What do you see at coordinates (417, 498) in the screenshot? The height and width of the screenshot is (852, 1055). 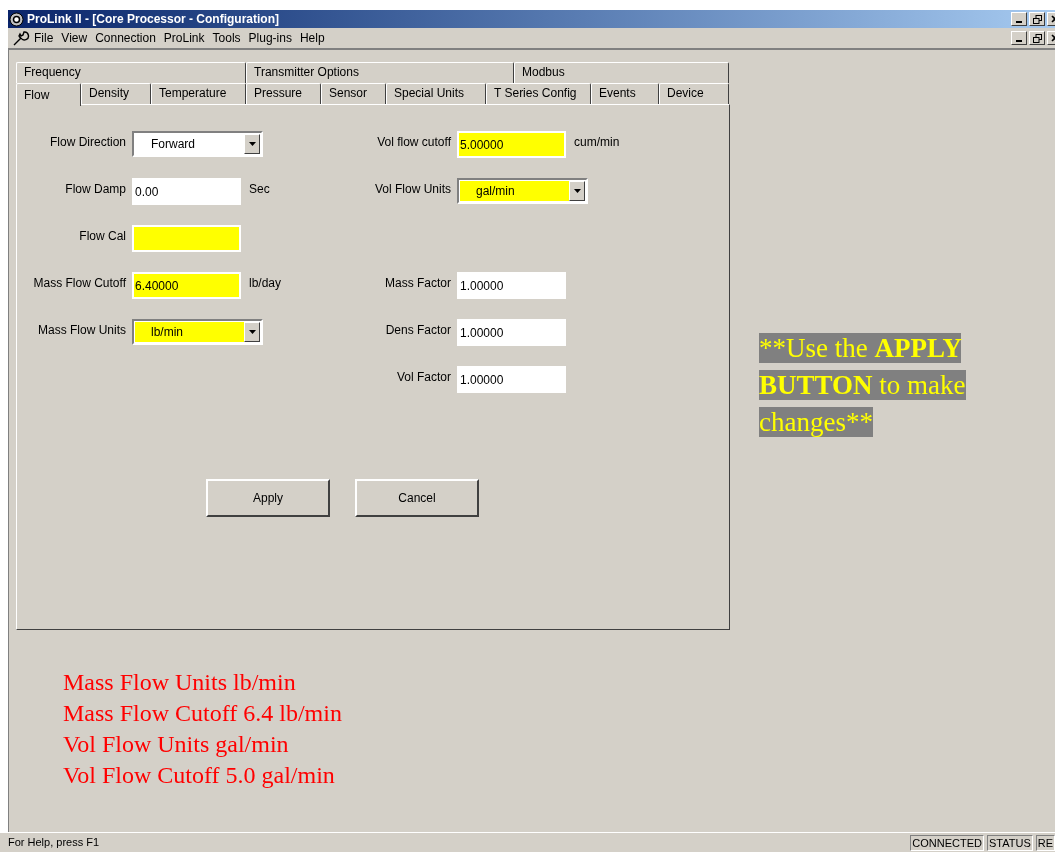 I see `dialog-button: Cancel` at bounding box center [417, 498].